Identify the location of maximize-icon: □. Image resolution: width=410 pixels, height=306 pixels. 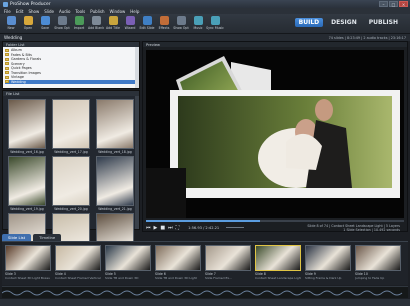
(393, 4).